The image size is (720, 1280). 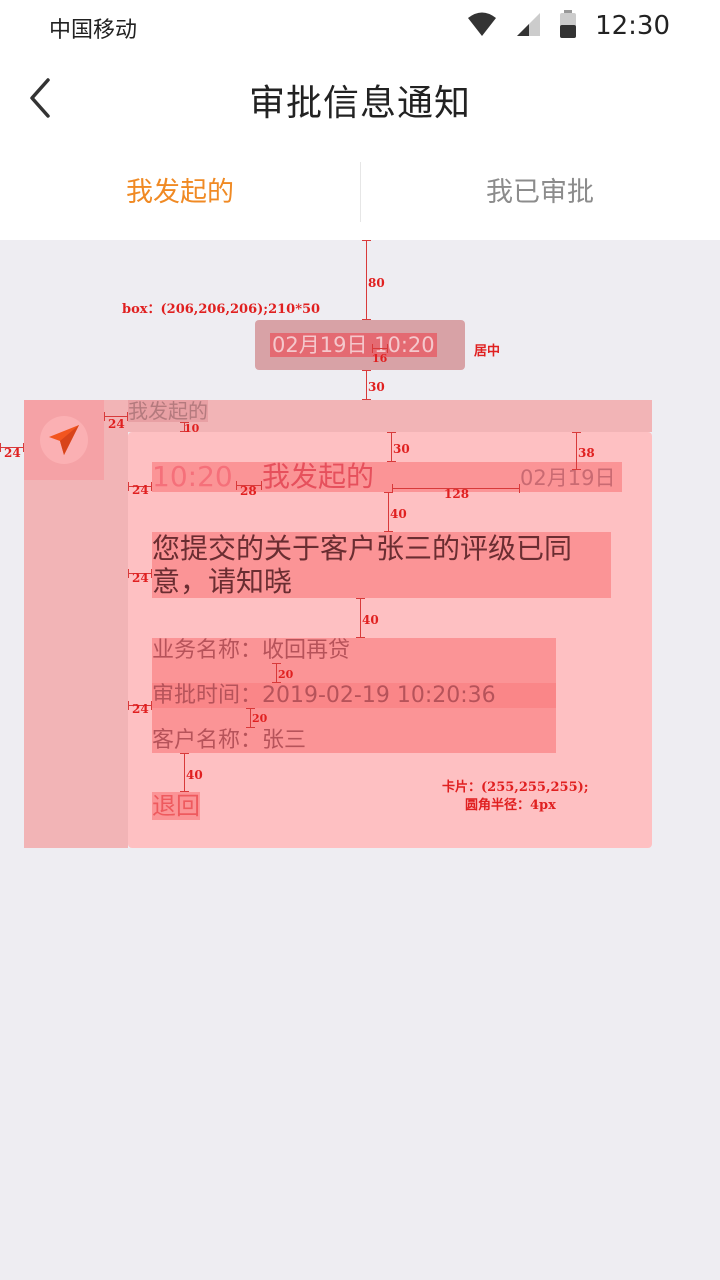 I want to click on signal-icon, so click(x=528, y=26).